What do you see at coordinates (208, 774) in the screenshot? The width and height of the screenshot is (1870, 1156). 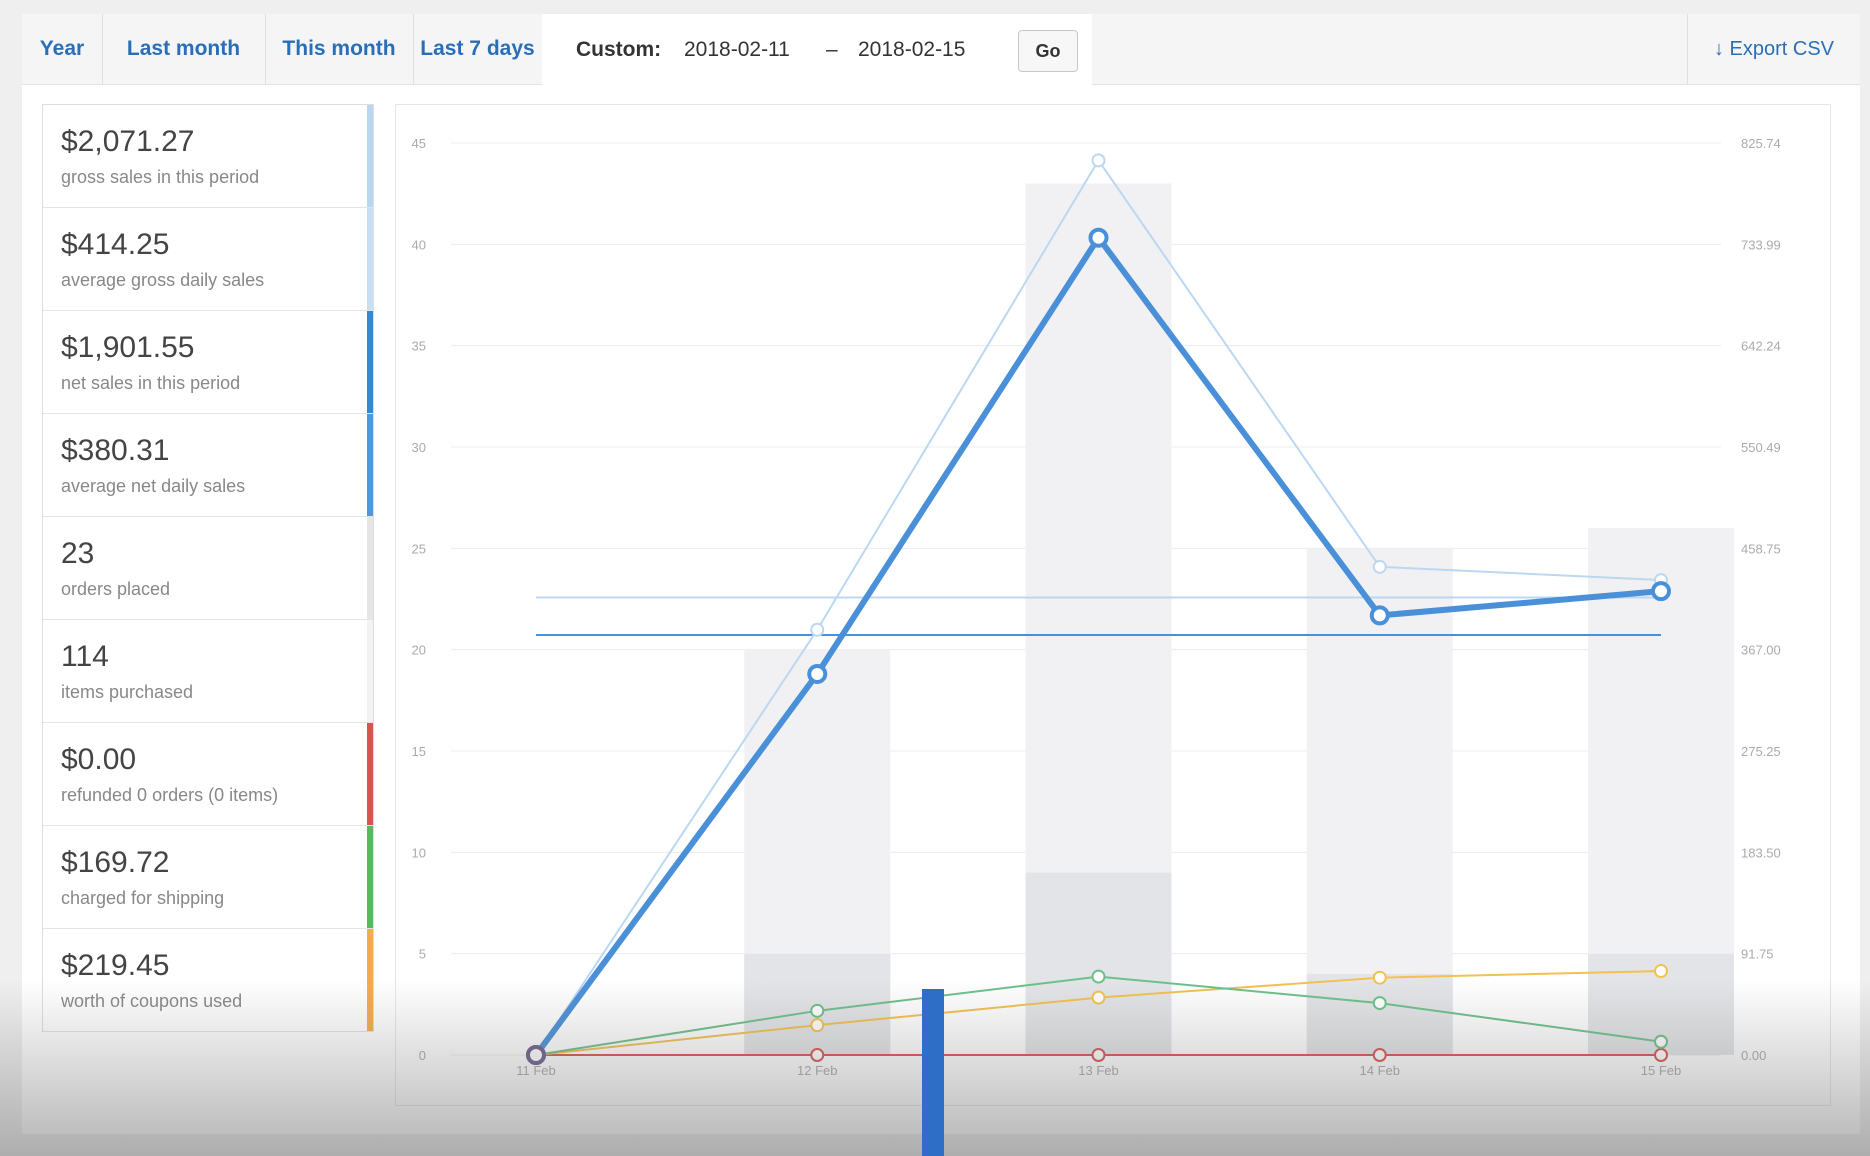 I see `stat-item: $0.00 refunded 0 orders (0 items)` at bounding box center [208, 774].